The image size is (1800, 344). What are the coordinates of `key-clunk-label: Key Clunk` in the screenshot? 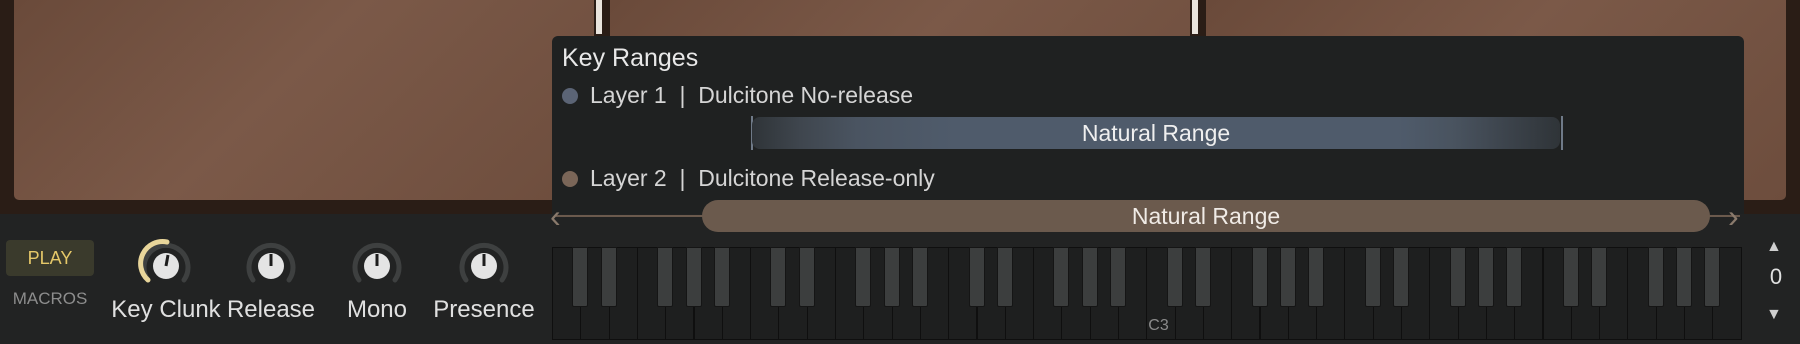 It's located at (166, 309).